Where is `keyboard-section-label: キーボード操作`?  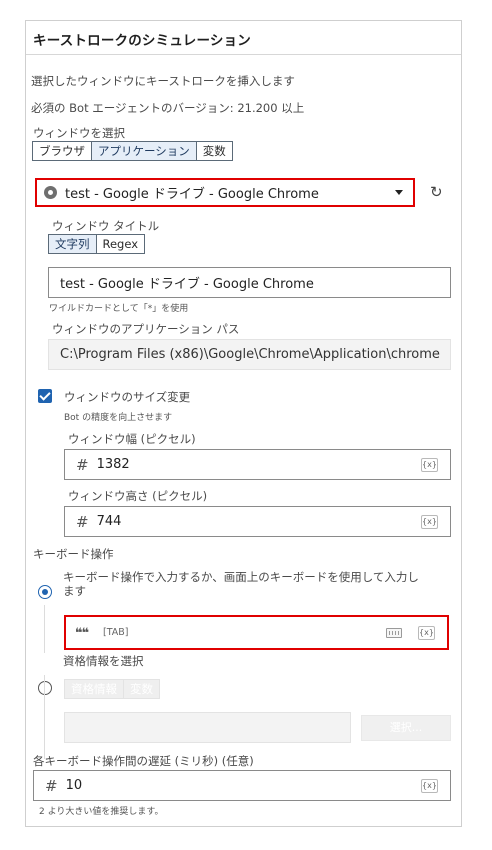
keyboard-section-label: キーボード操作 is located at coordinates (73, 554).